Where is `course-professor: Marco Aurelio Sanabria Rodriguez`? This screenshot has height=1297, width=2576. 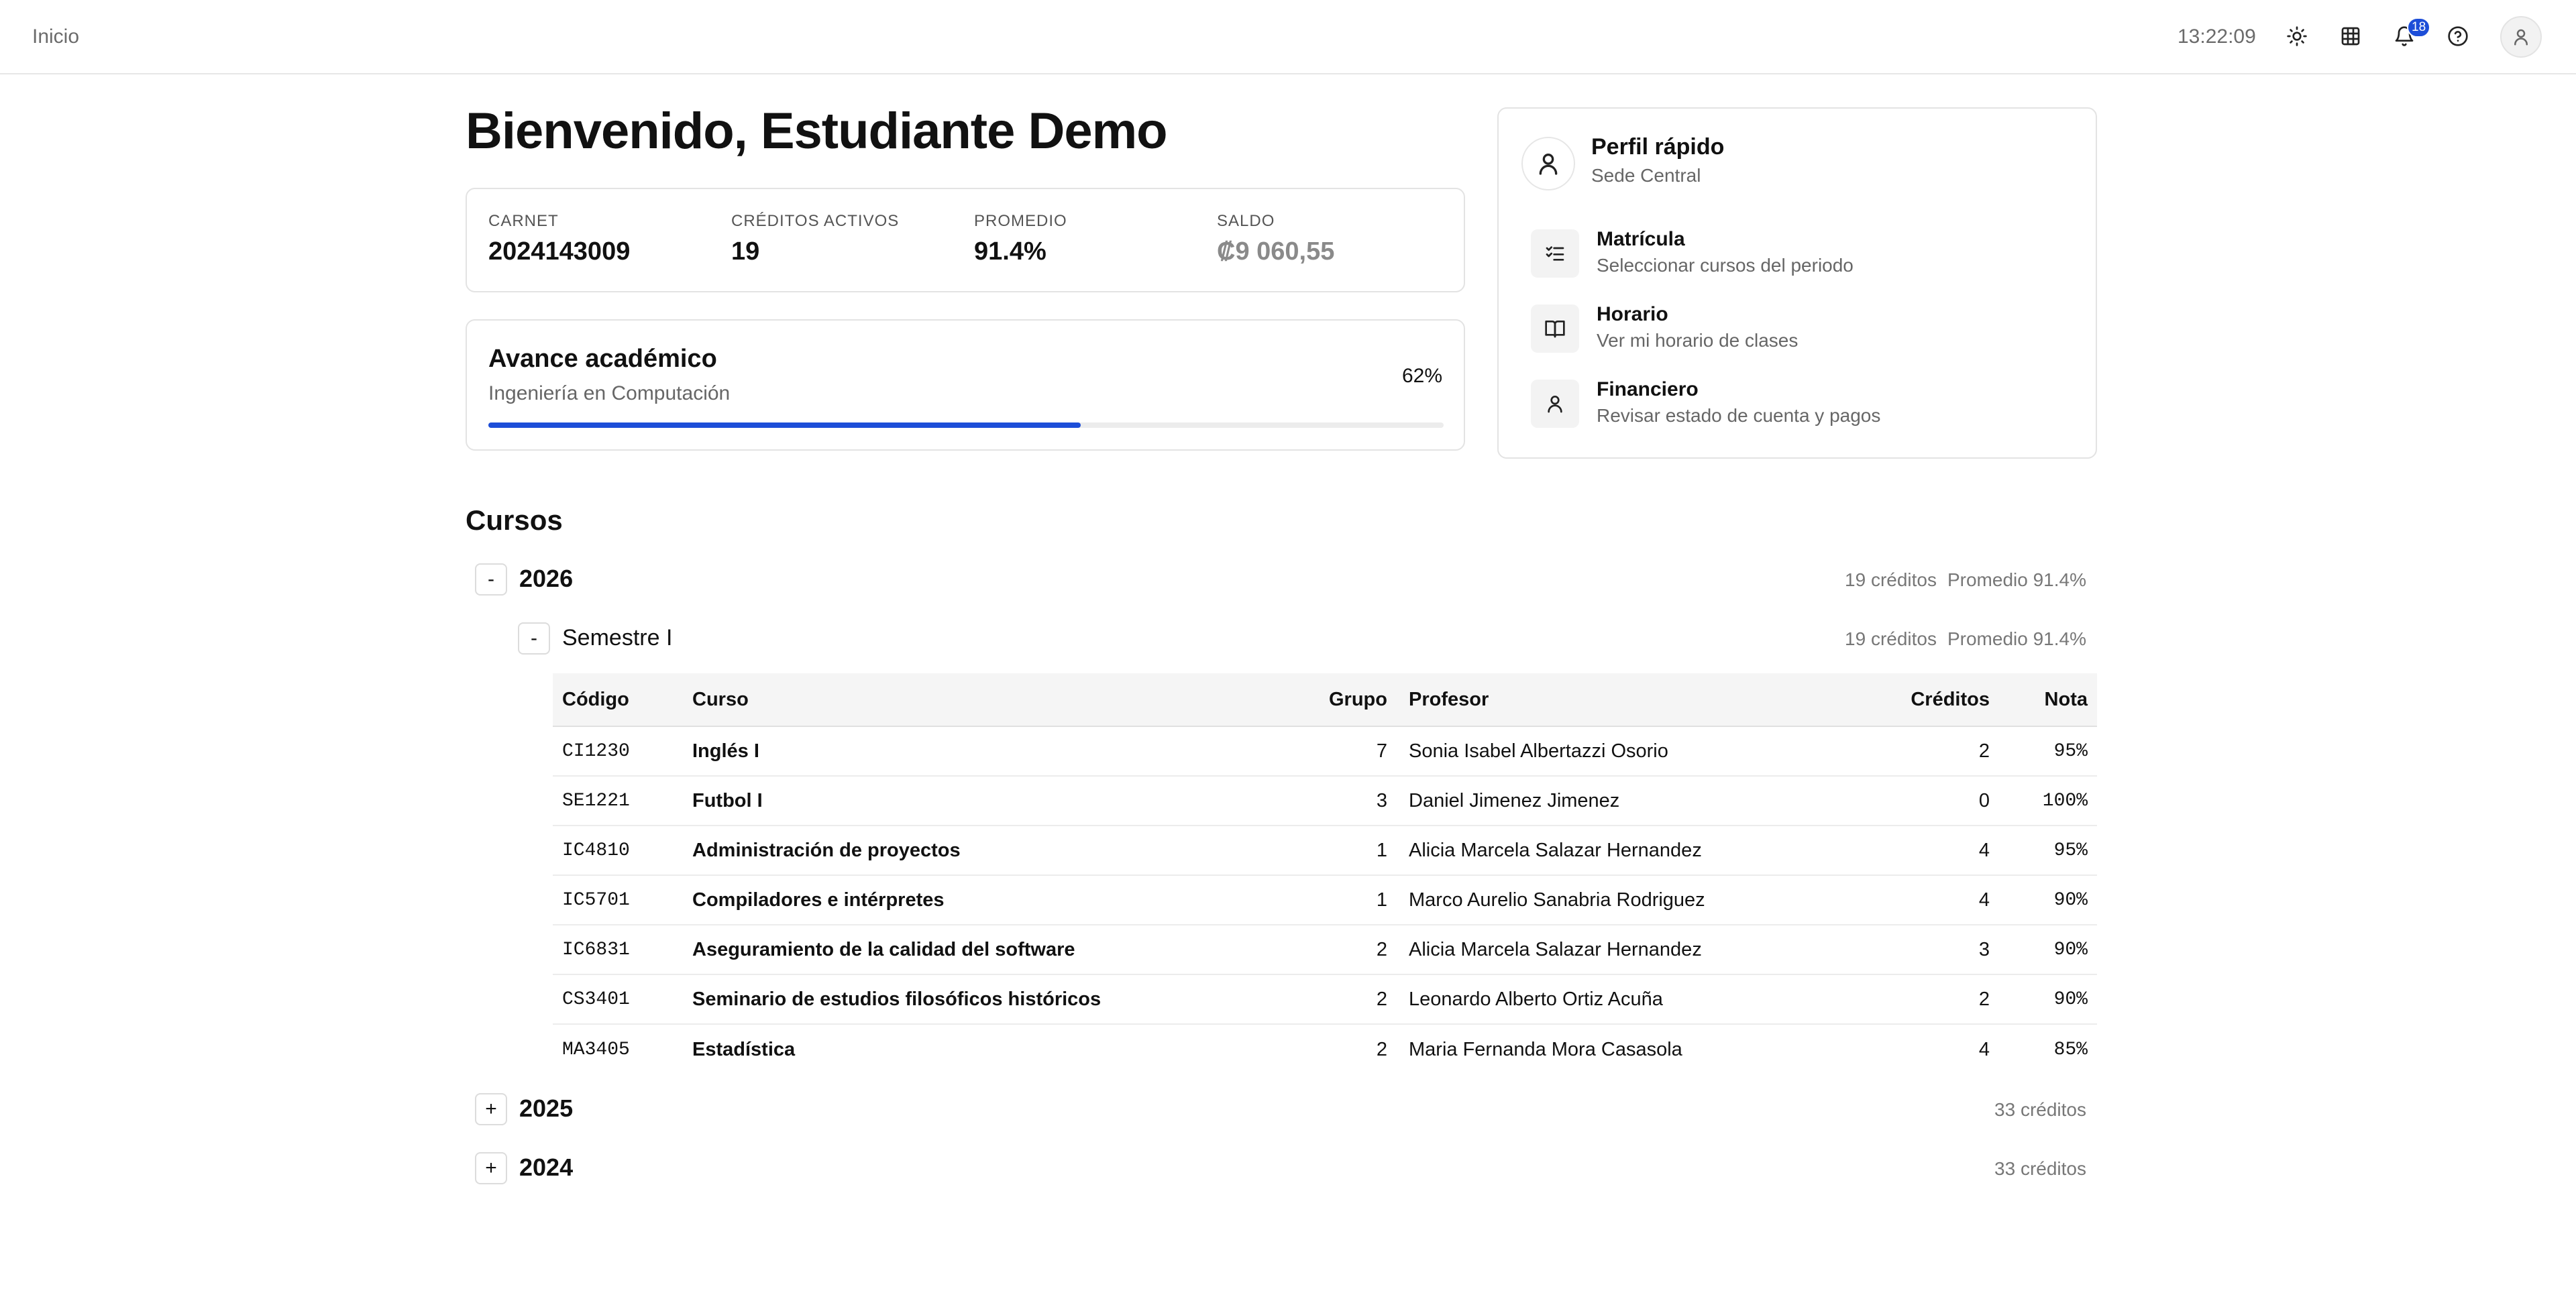 course-professor: Marco Aurelio Sanabria Rodriguez is located at coordinates (1557, 900).